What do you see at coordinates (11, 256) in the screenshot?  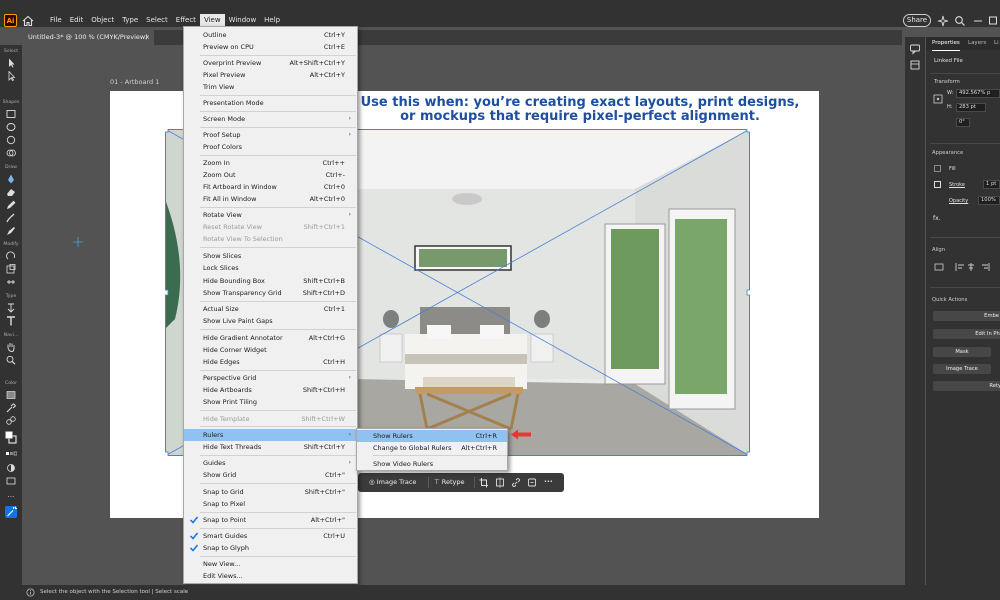 I see `rotate-tool-icon` at bounding box center [11, 256].